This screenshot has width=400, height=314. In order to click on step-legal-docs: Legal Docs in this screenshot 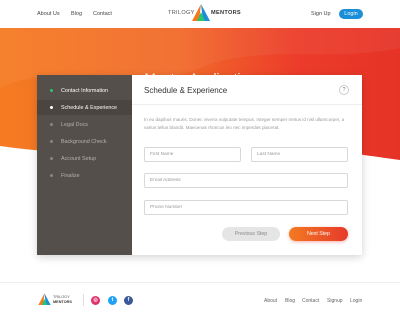, I will do `click(84, 124)`.